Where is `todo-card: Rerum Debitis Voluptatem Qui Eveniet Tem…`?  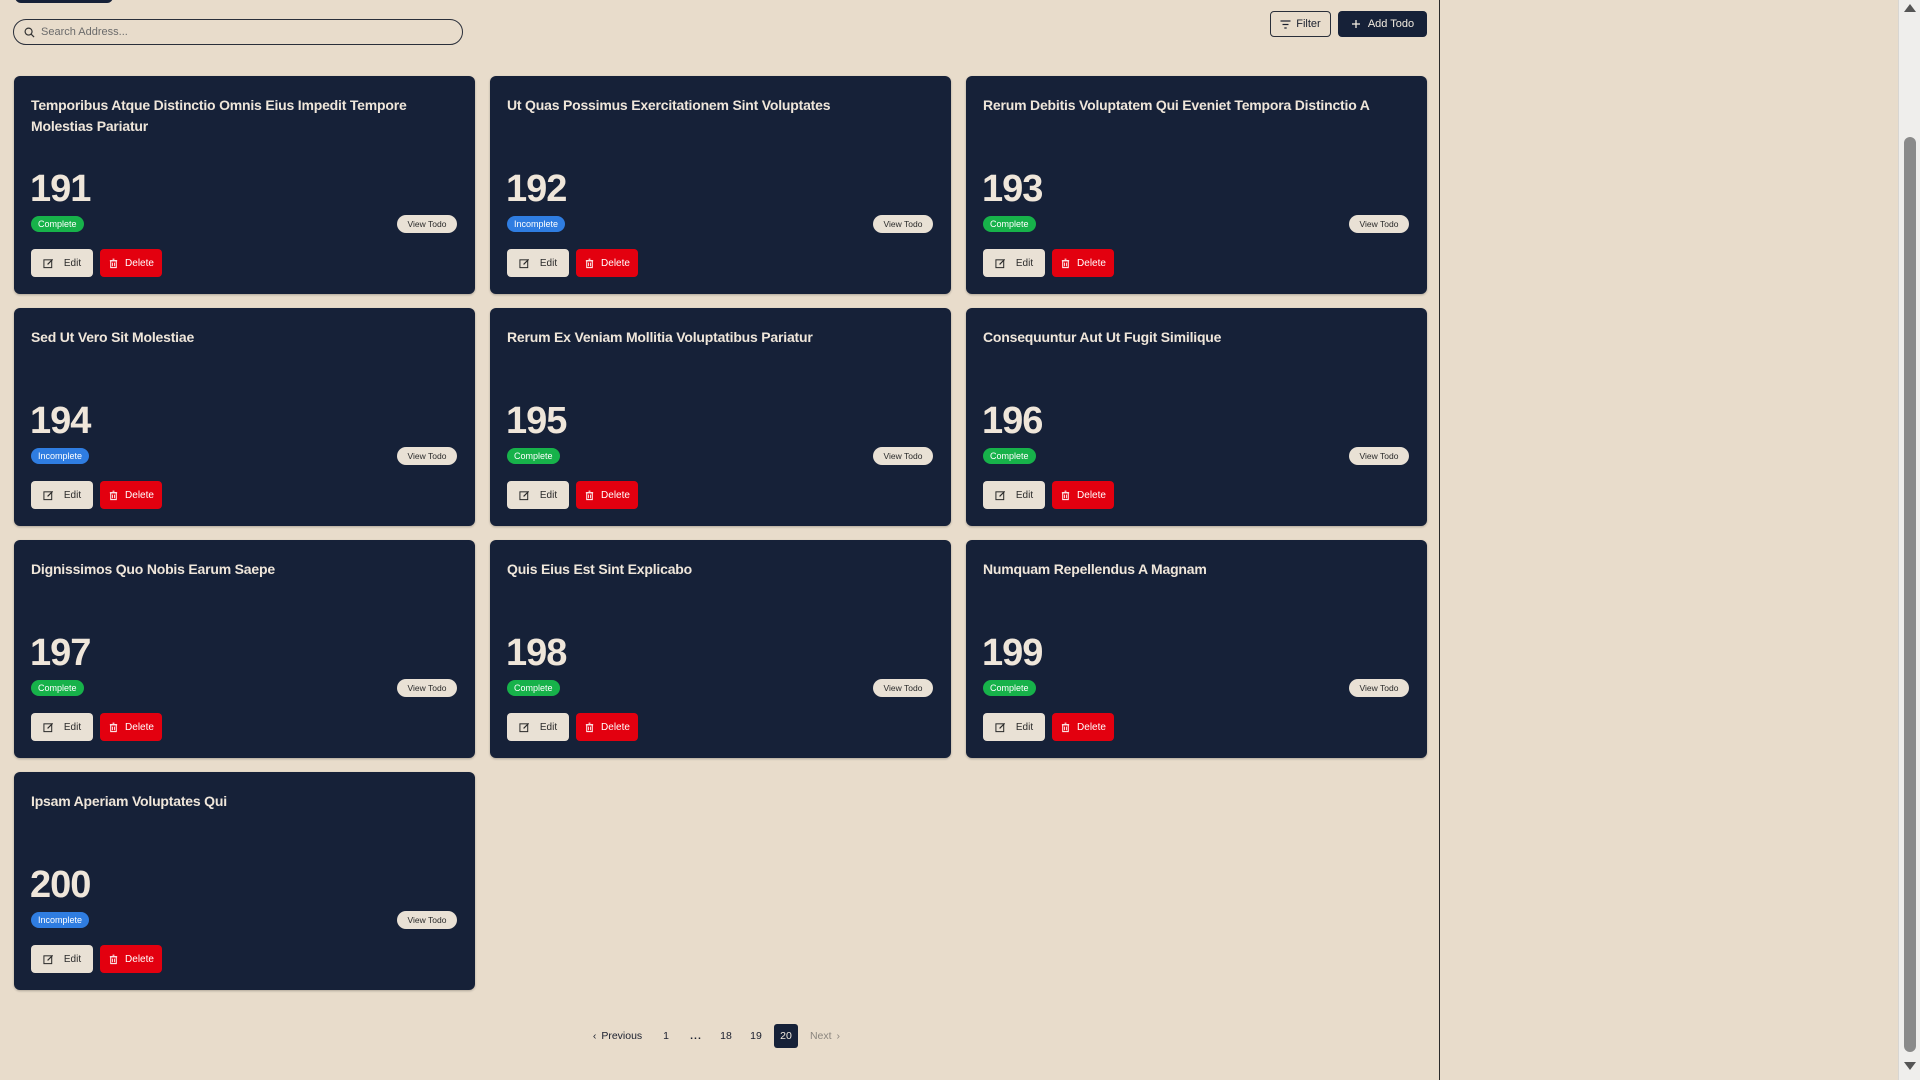 todo-card: Rerum Debitis Voluptatem Qui Eveniet Tem… is located at coordinates (1196, 185).